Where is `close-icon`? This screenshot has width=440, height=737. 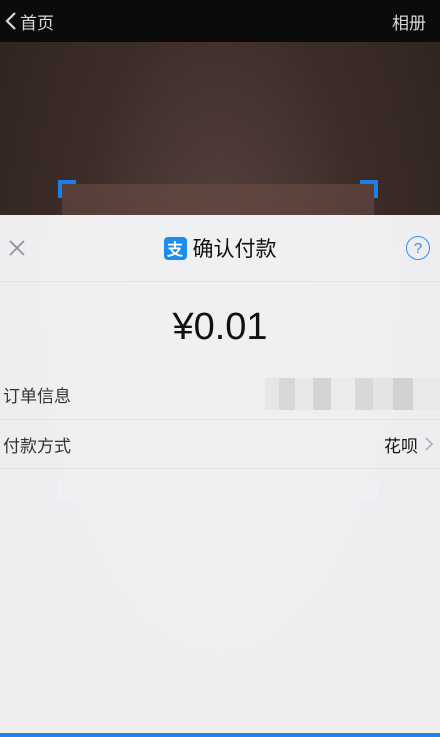
close-icon is located at coordinates (17, 248).